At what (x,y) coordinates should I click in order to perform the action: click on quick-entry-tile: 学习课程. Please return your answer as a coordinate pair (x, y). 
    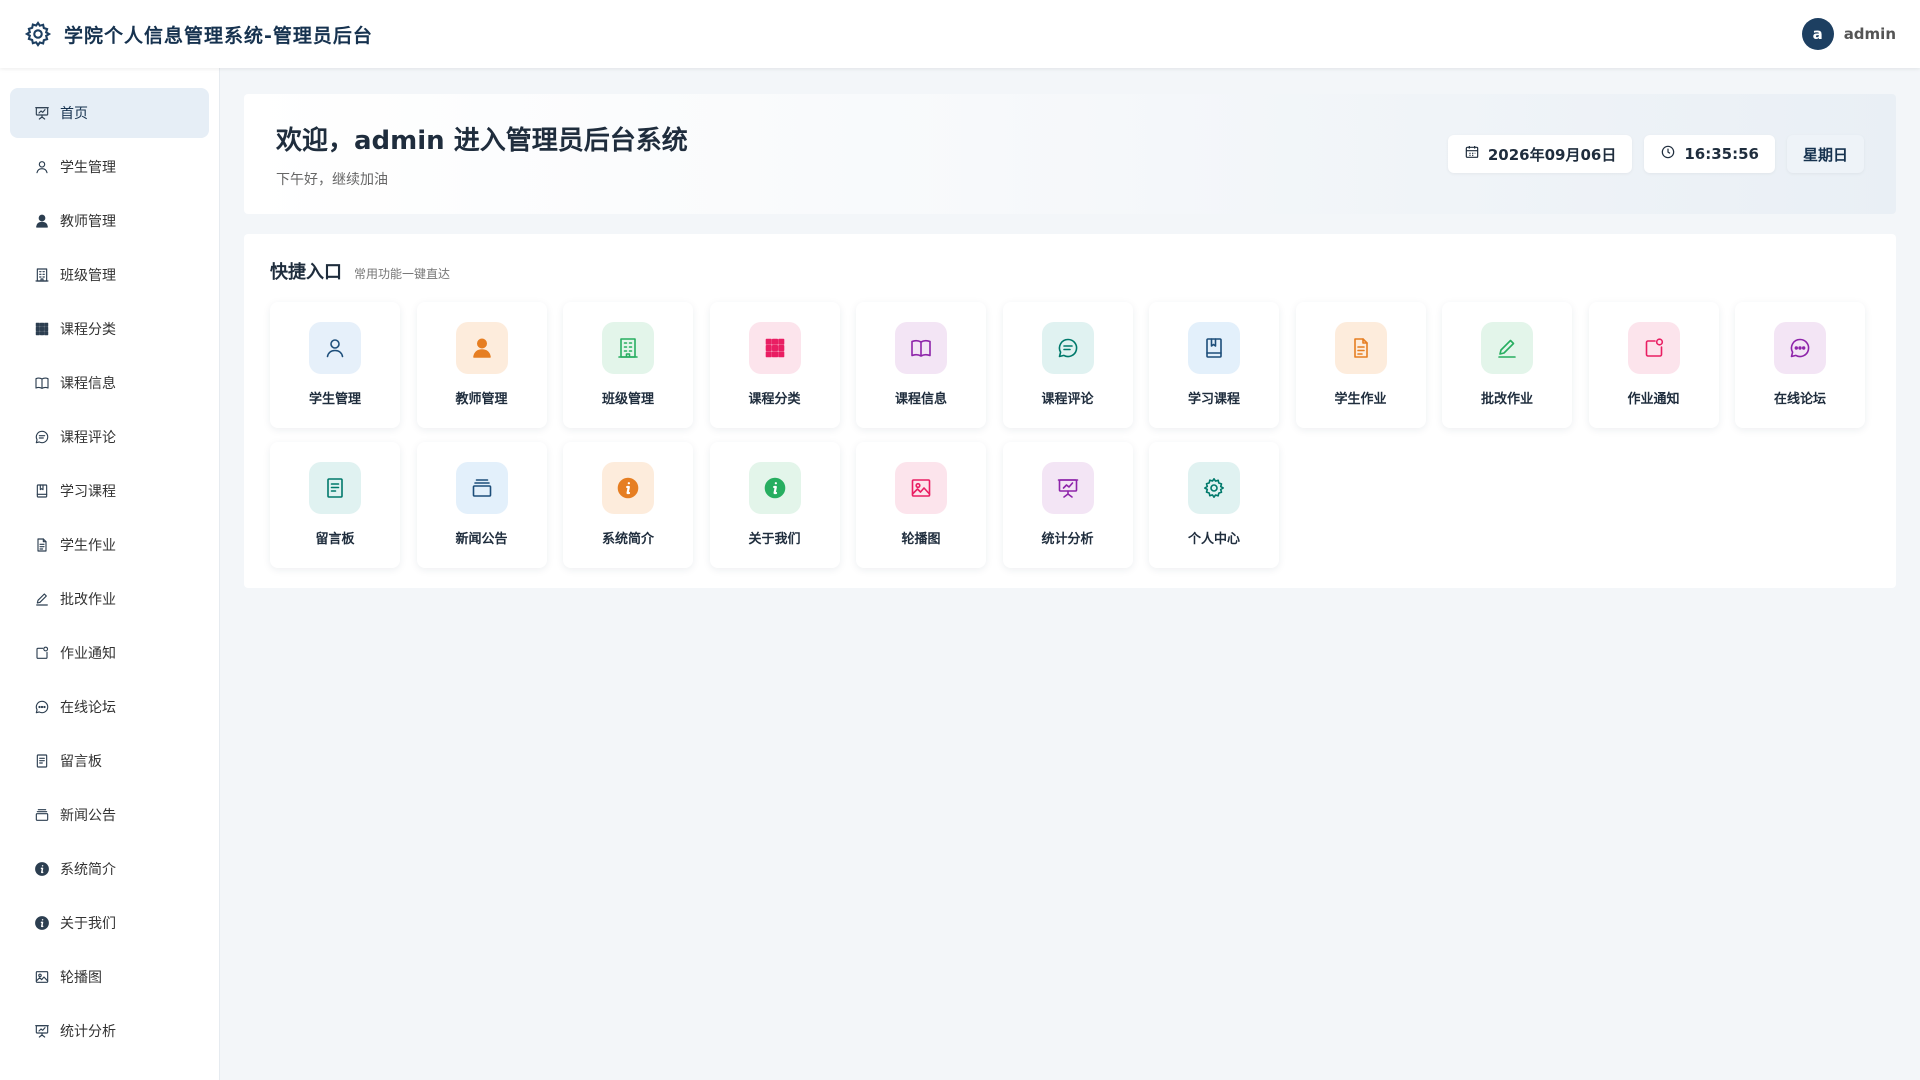
    Looking at the image, I should click on (1214, 365).